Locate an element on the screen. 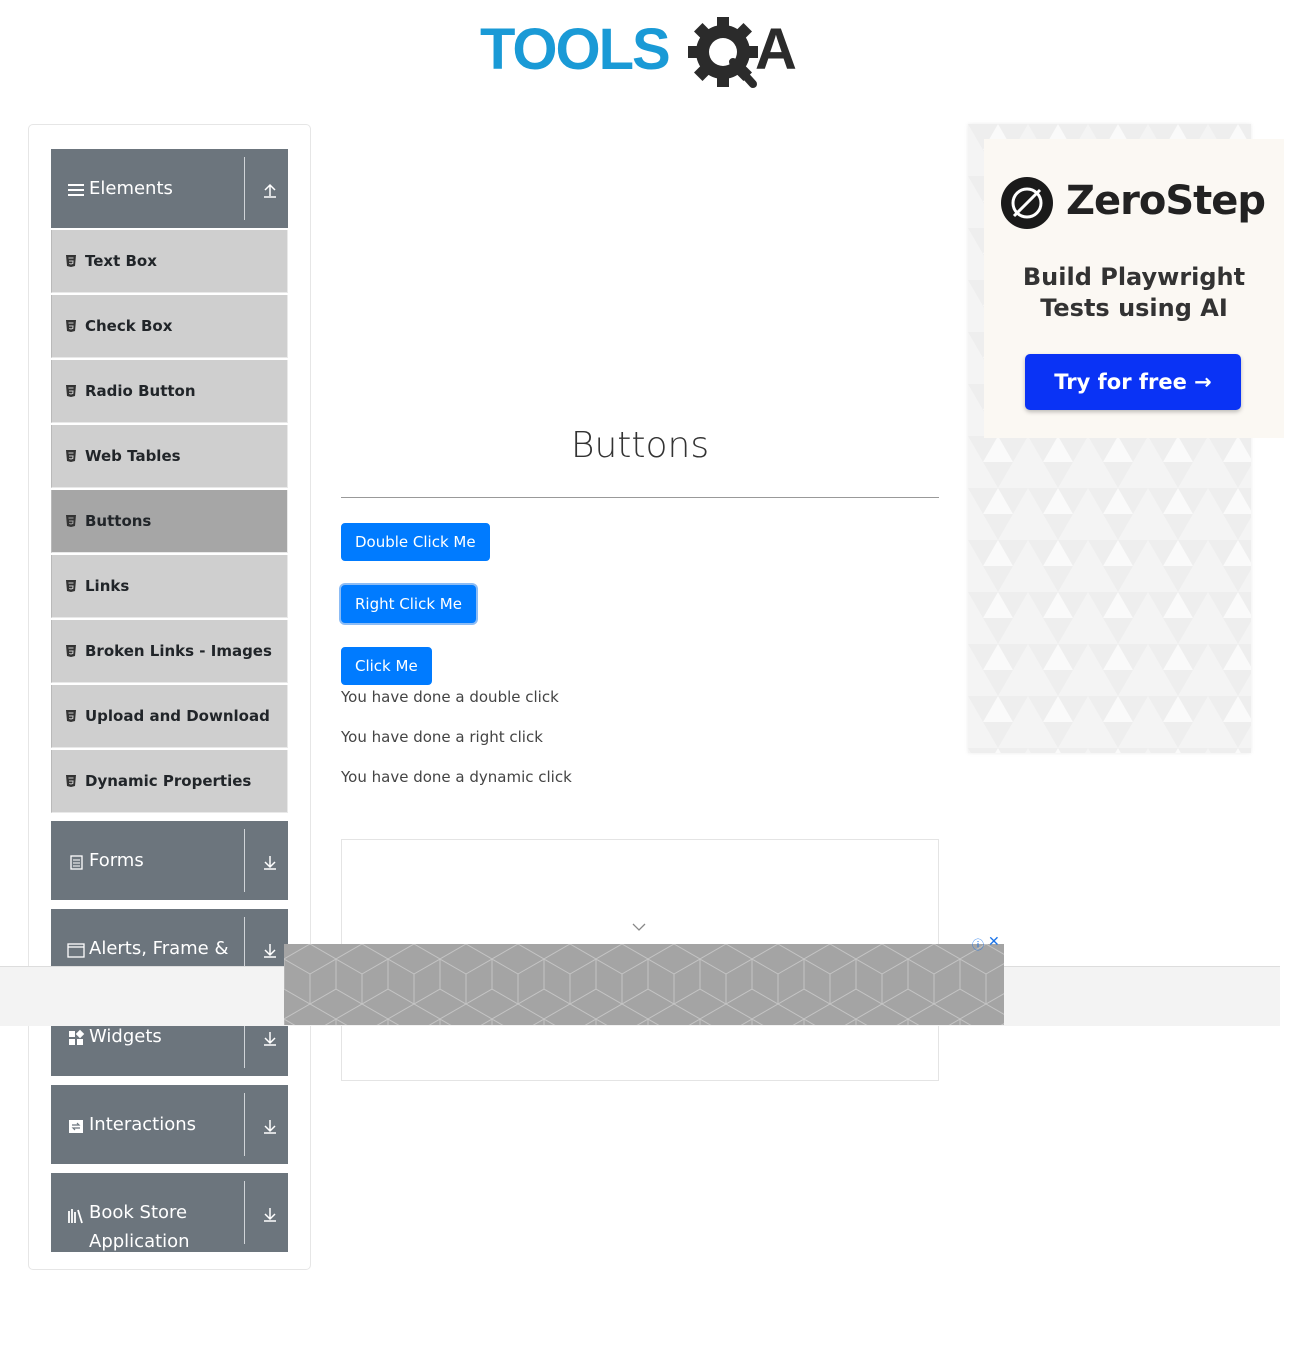 This screenshot has height=1370, width=1311. page-title: Buttons is located at coordinates (640, 445).